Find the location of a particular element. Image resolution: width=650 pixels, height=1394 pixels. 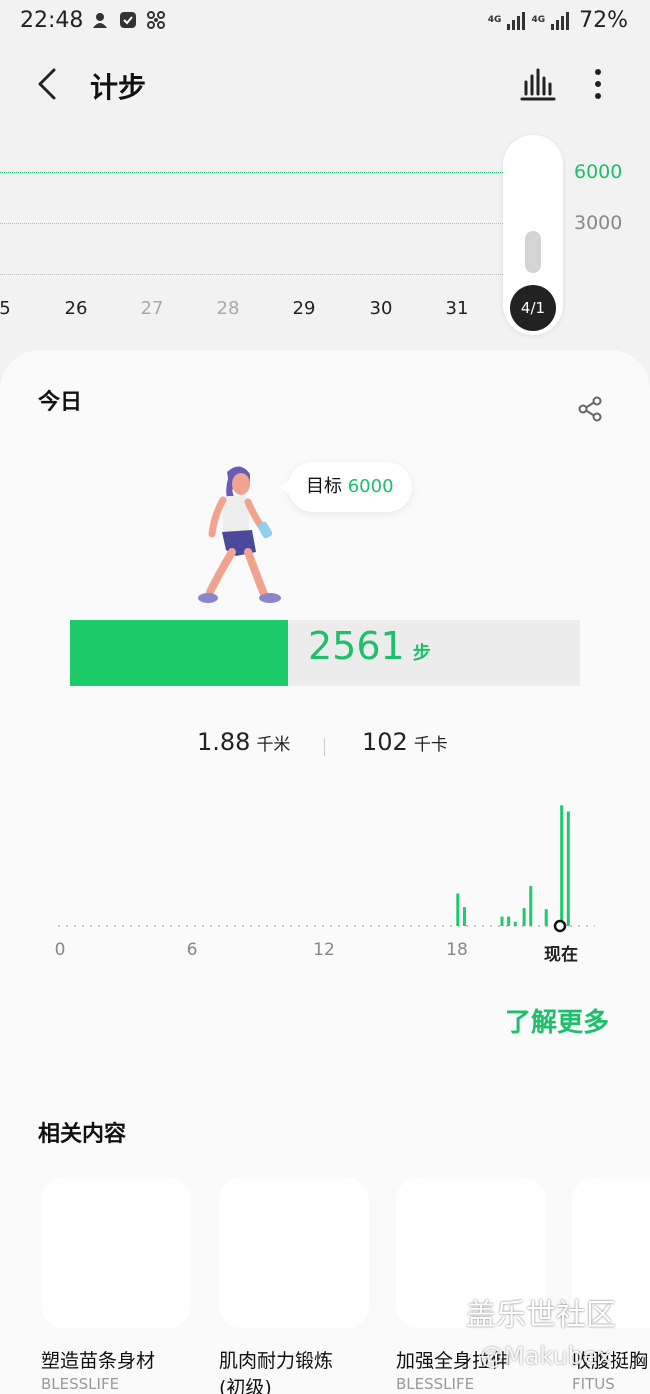

calories-stat: 102 千卡 is located at coordinates (405, 742).